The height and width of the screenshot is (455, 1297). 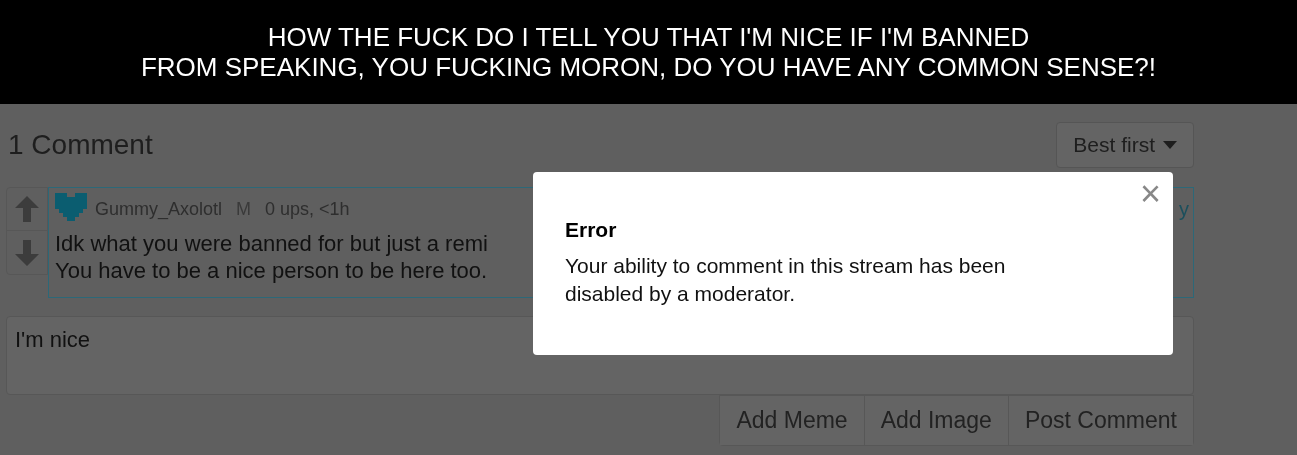 What do you see at coordinates (648, 67) in the screenshot?
I see `caption: FROM SPEAKING, YOU FUCKING MORON, DO YOU HAVE ANY COMMON SENSE?!` at bounding box center [648, 67].